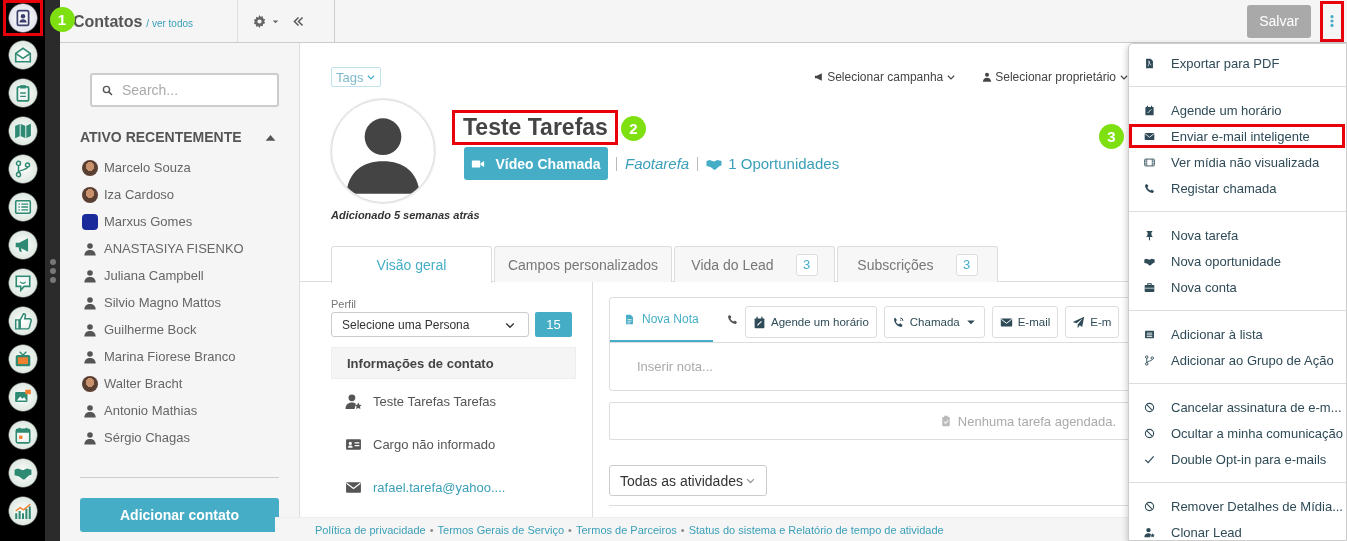 Image resolution: width=1347 pixels, height=541 pixels. Describe the element at coordinates (1237, 287) in the screenshot. I see `menu-item: Nova conta` at that location.